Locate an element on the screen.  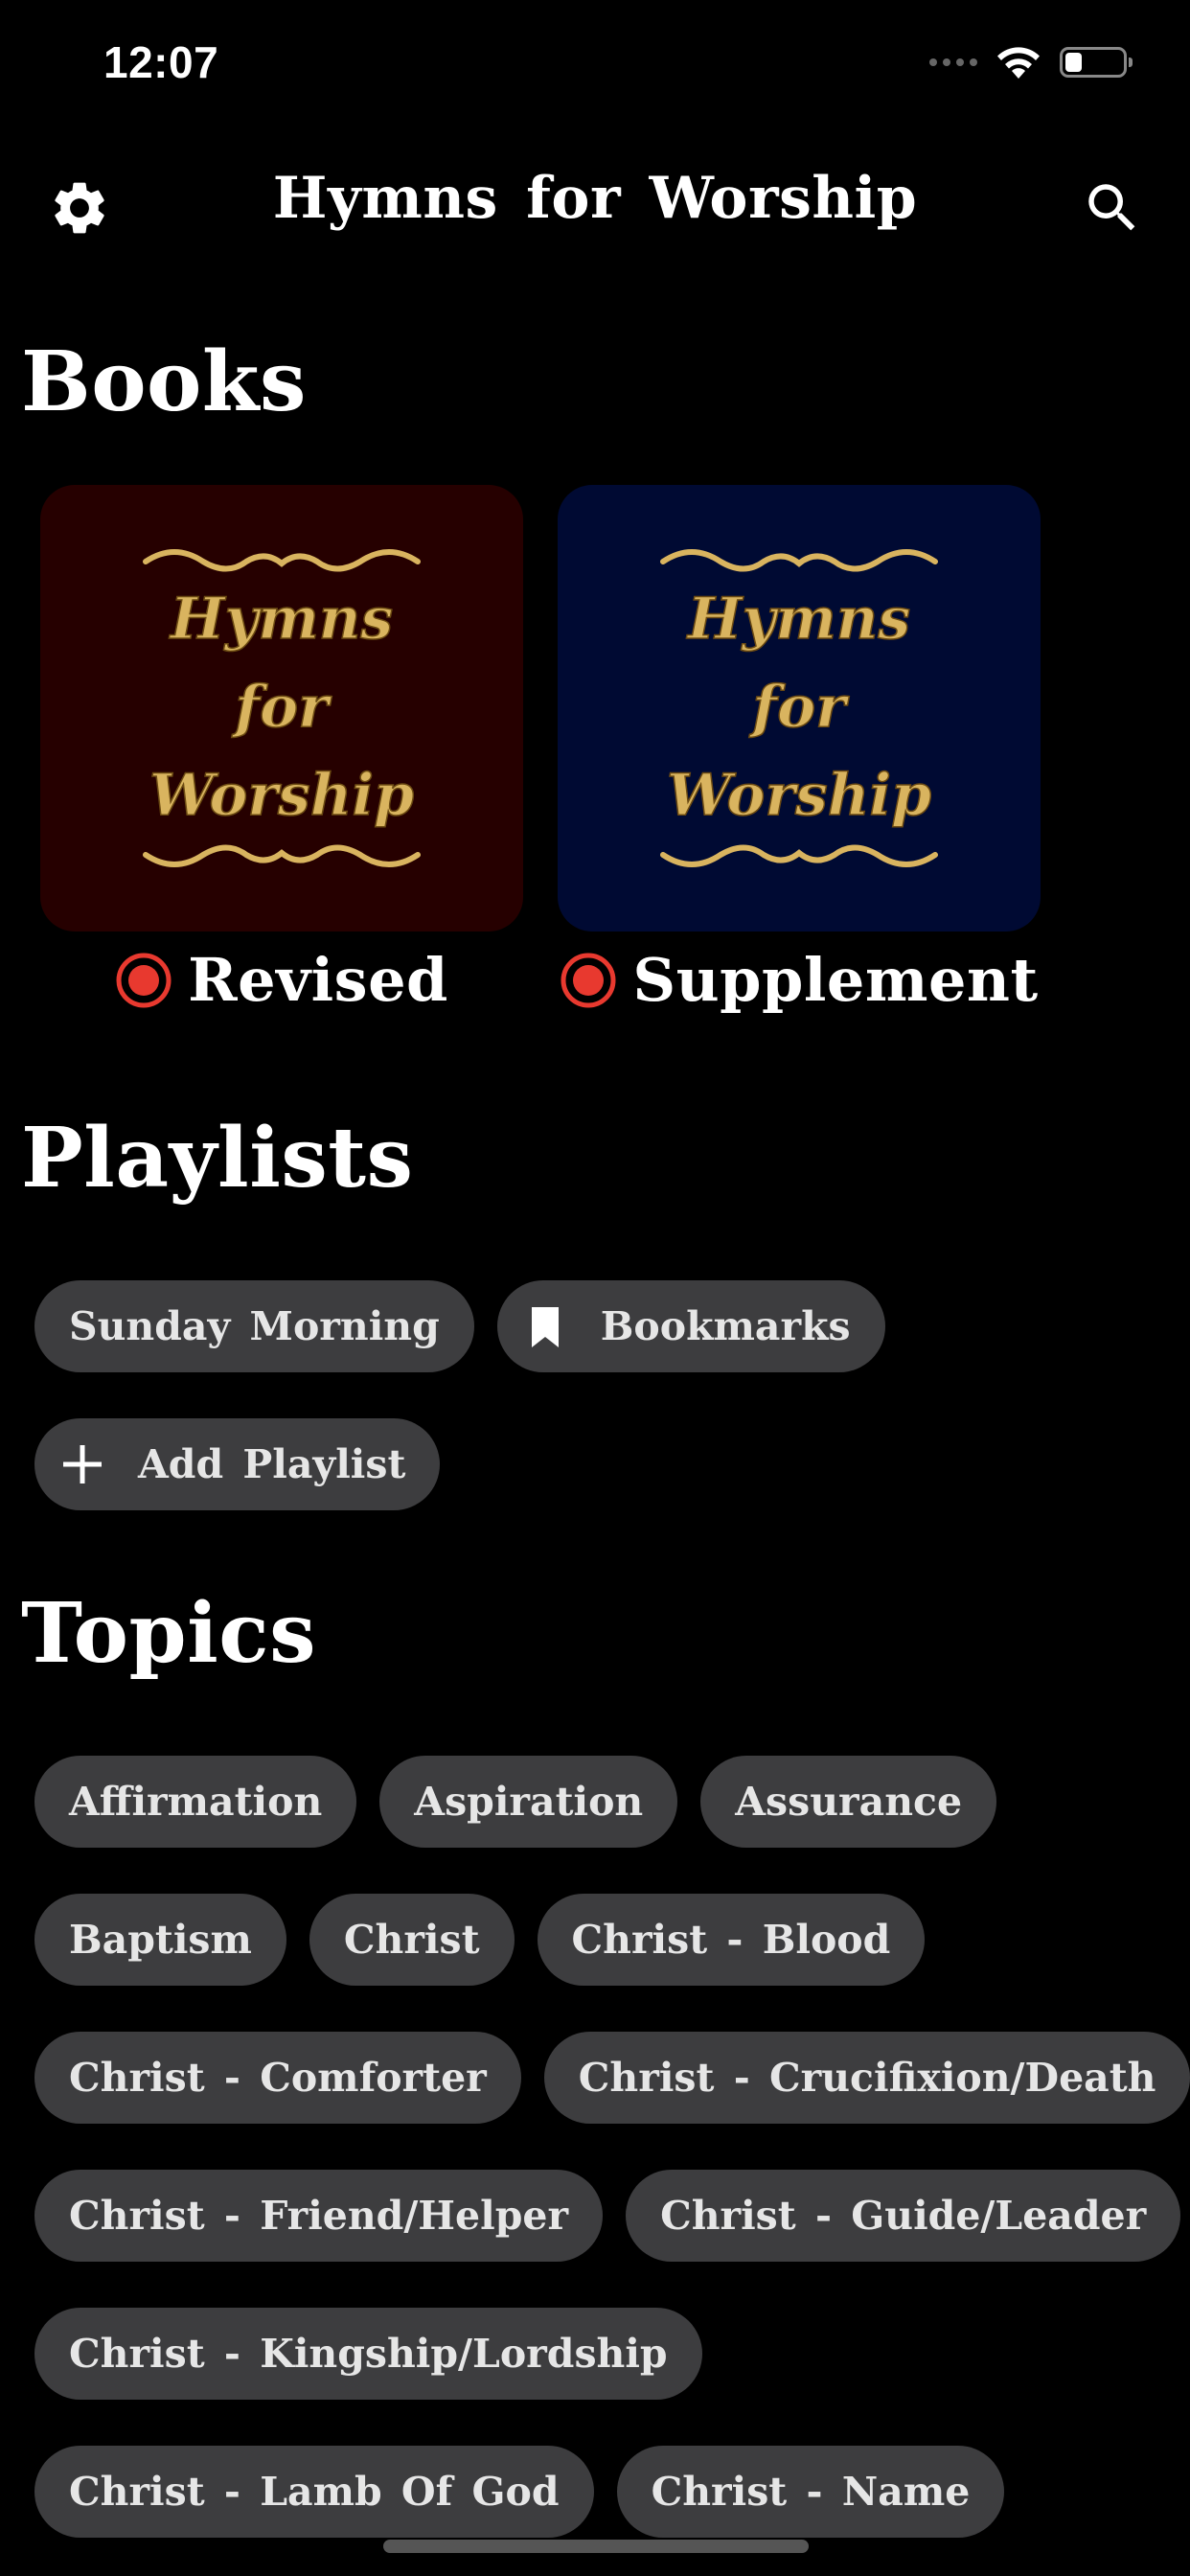
topic-chip: Christ - Name is located at coordinates (810, 2492).